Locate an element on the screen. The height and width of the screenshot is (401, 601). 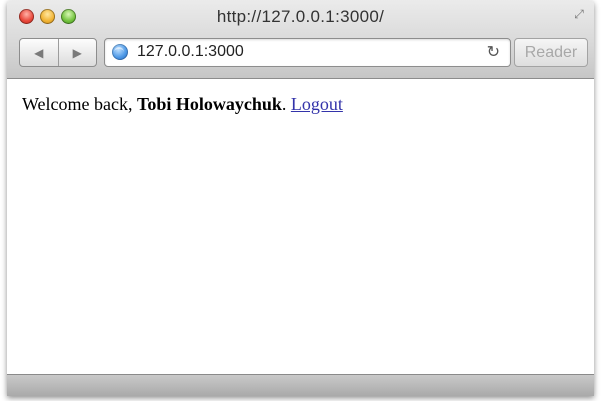
forward-button: ▶ is located at coordinates (77, 52).